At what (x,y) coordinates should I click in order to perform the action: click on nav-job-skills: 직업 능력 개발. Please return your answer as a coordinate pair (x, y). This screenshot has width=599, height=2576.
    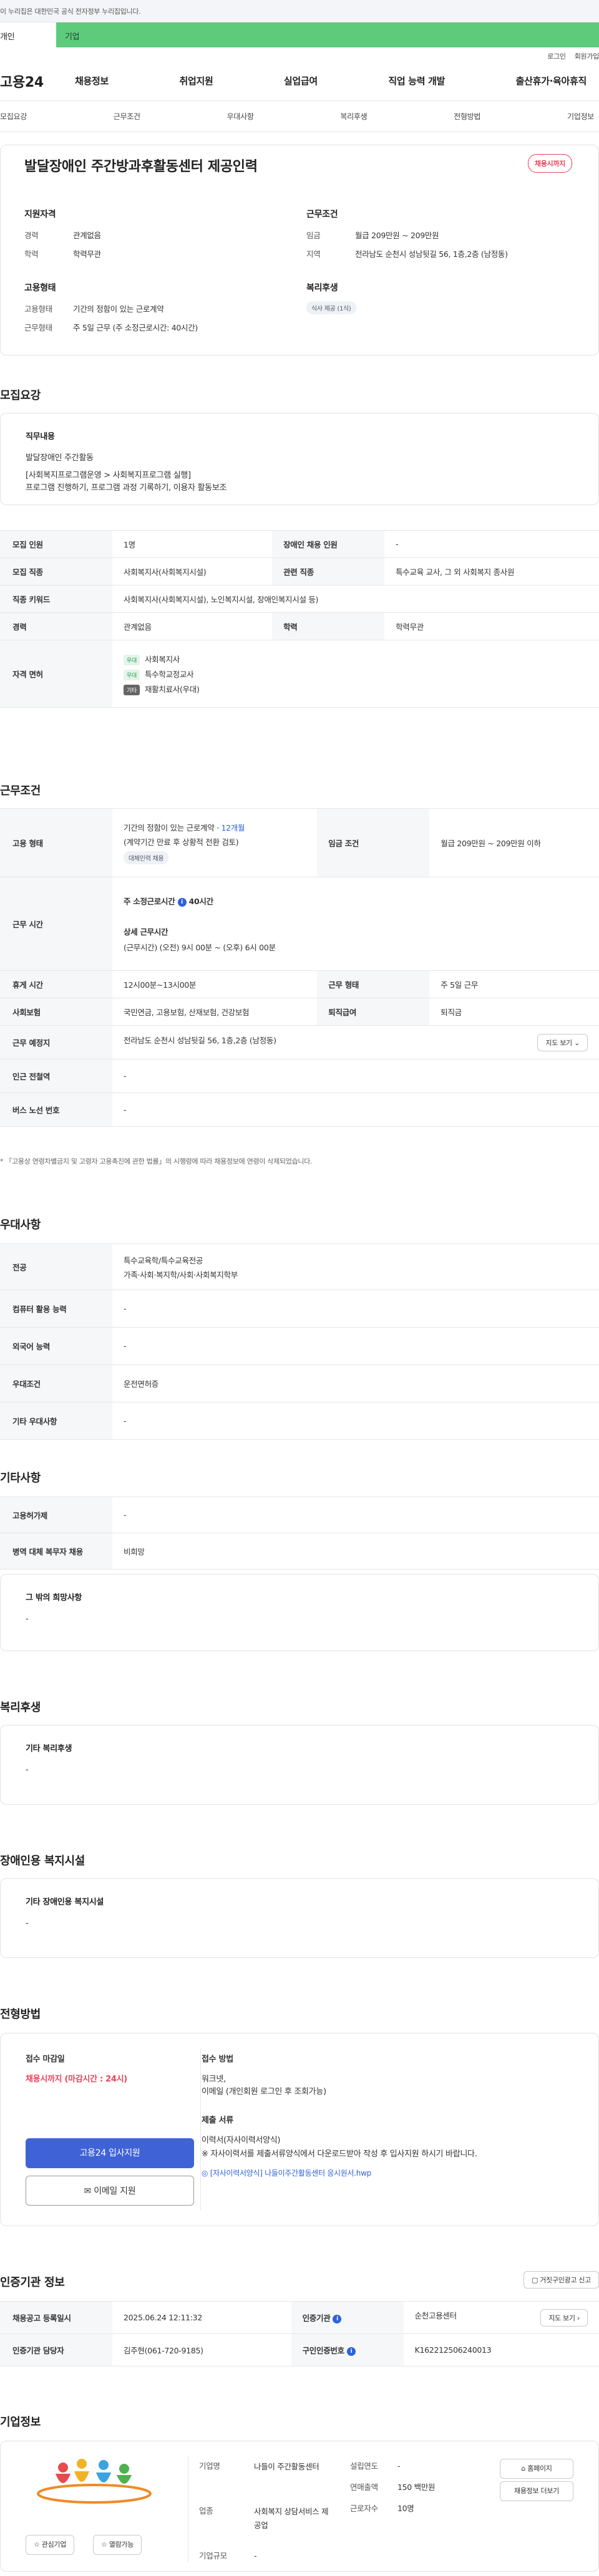
    Looking at the image, I should click on (416, 80).